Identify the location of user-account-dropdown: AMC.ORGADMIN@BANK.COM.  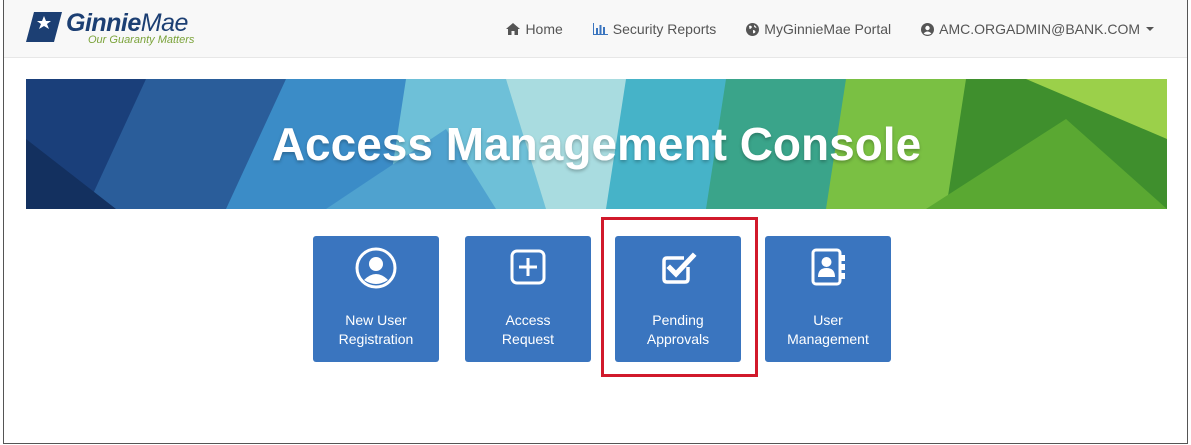
(1037, 29).